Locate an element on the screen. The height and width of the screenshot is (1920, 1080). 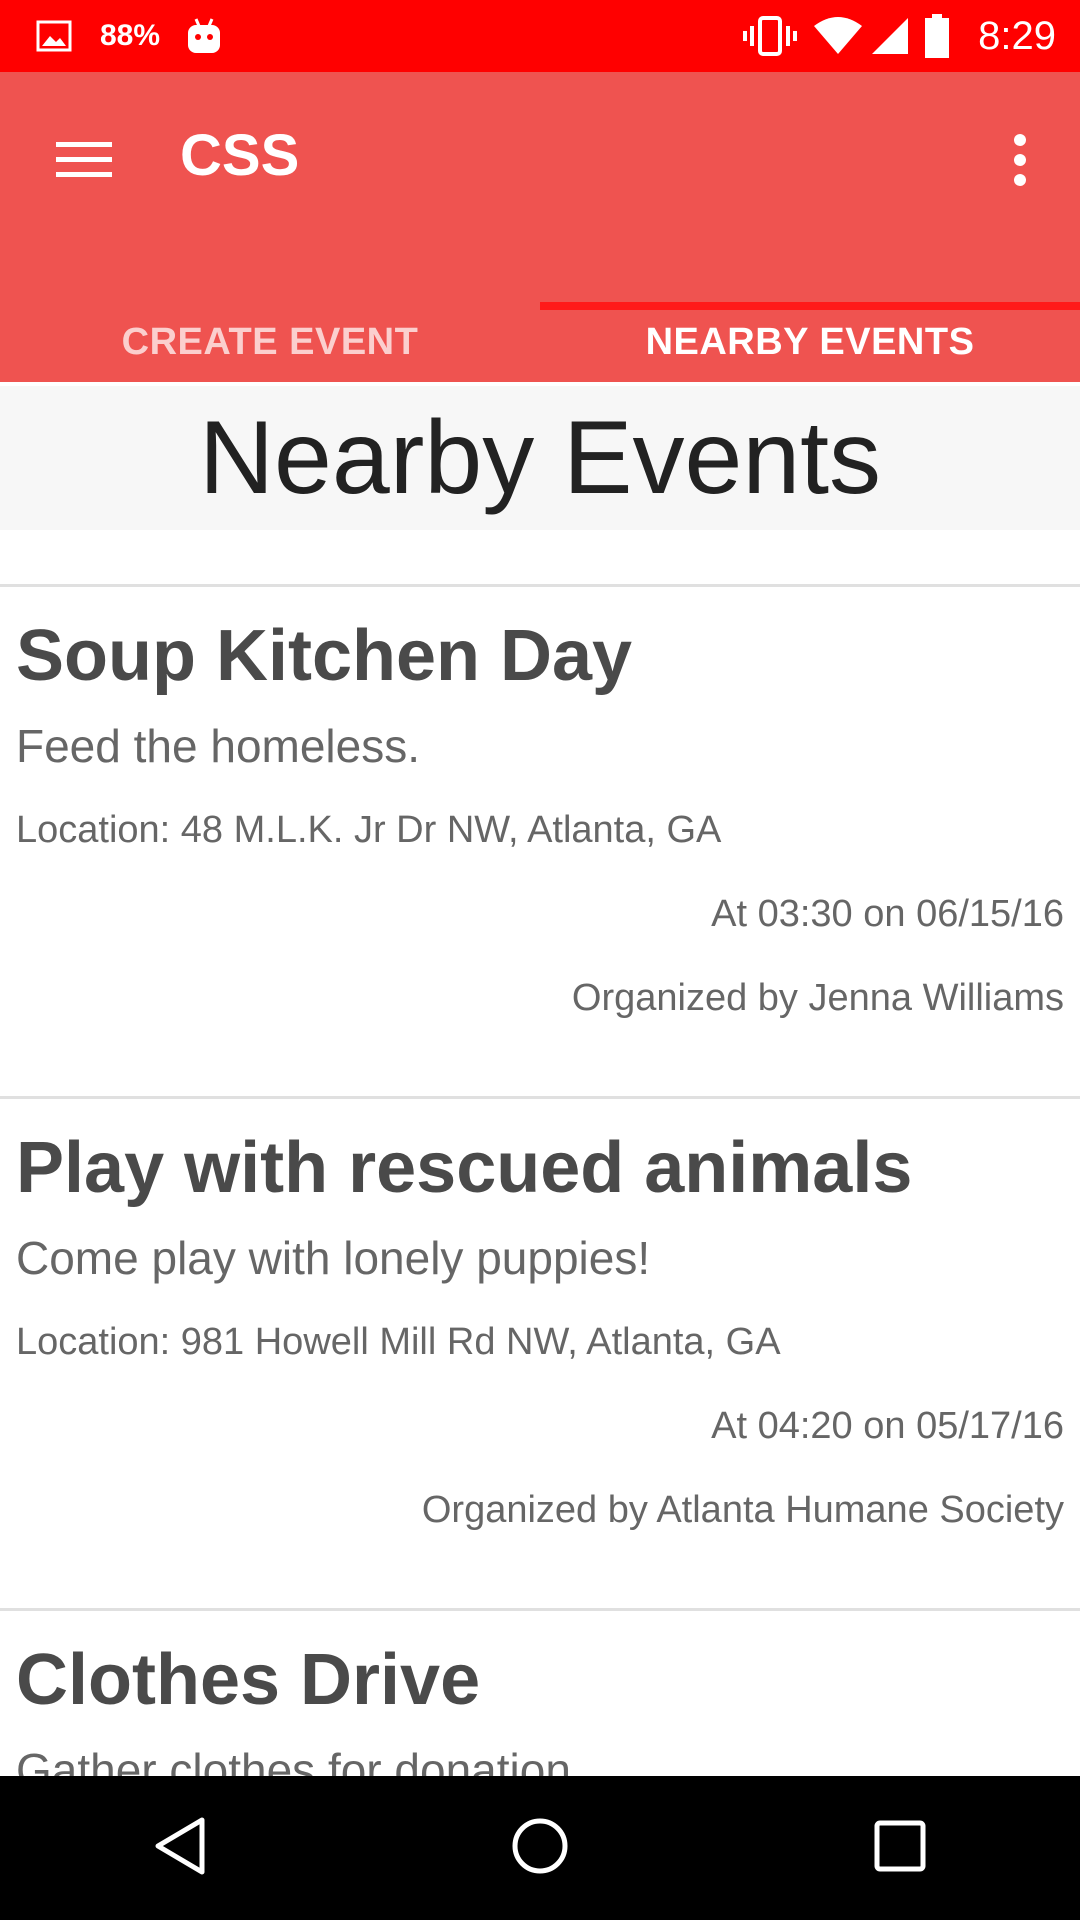
event-description: Gather clothes for donation is located at coordinates (293, 1760).